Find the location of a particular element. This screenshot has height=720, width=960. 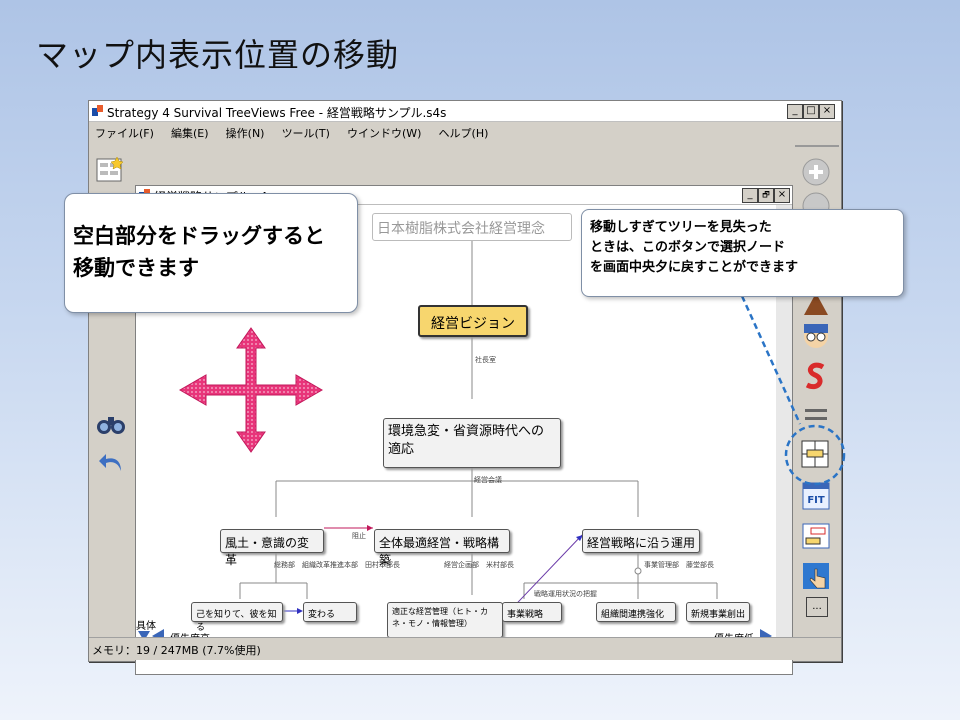

move-arrows-icon is located at coordinates (251, 390).